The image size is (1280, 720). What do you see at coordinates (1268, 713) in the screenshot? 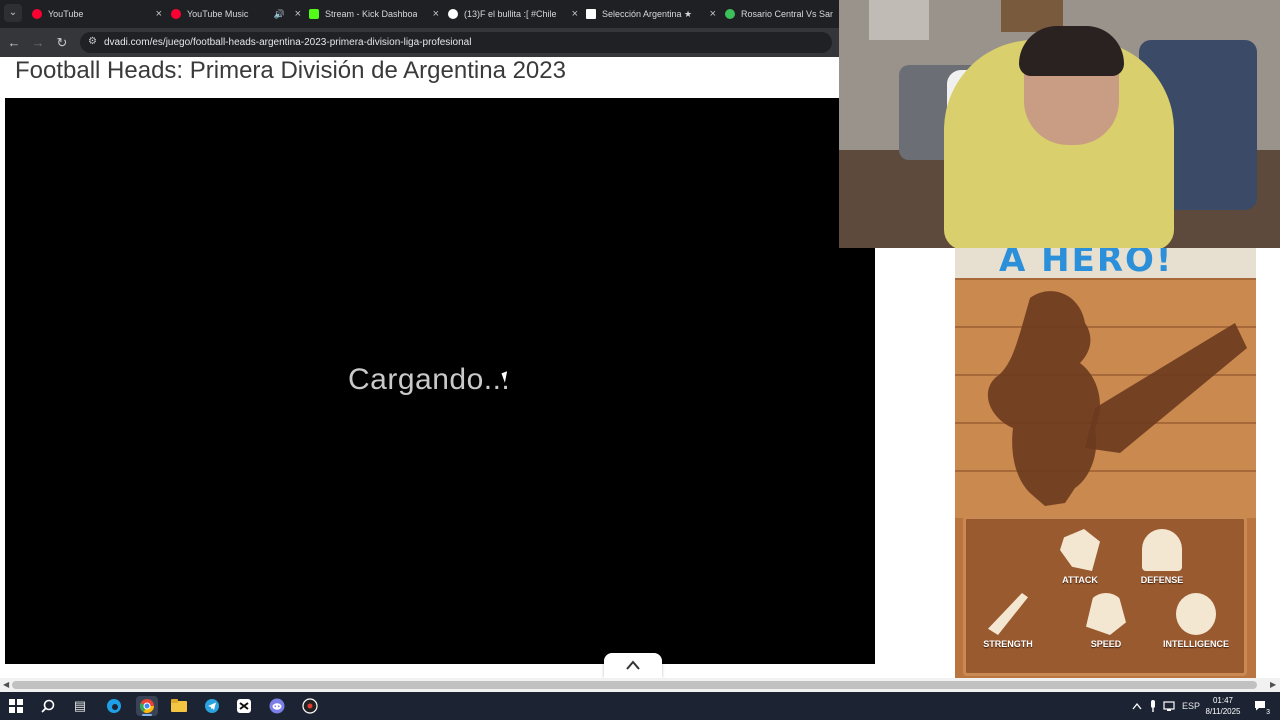
I see `notification-count: 3` at bounding box center [1268, 713].